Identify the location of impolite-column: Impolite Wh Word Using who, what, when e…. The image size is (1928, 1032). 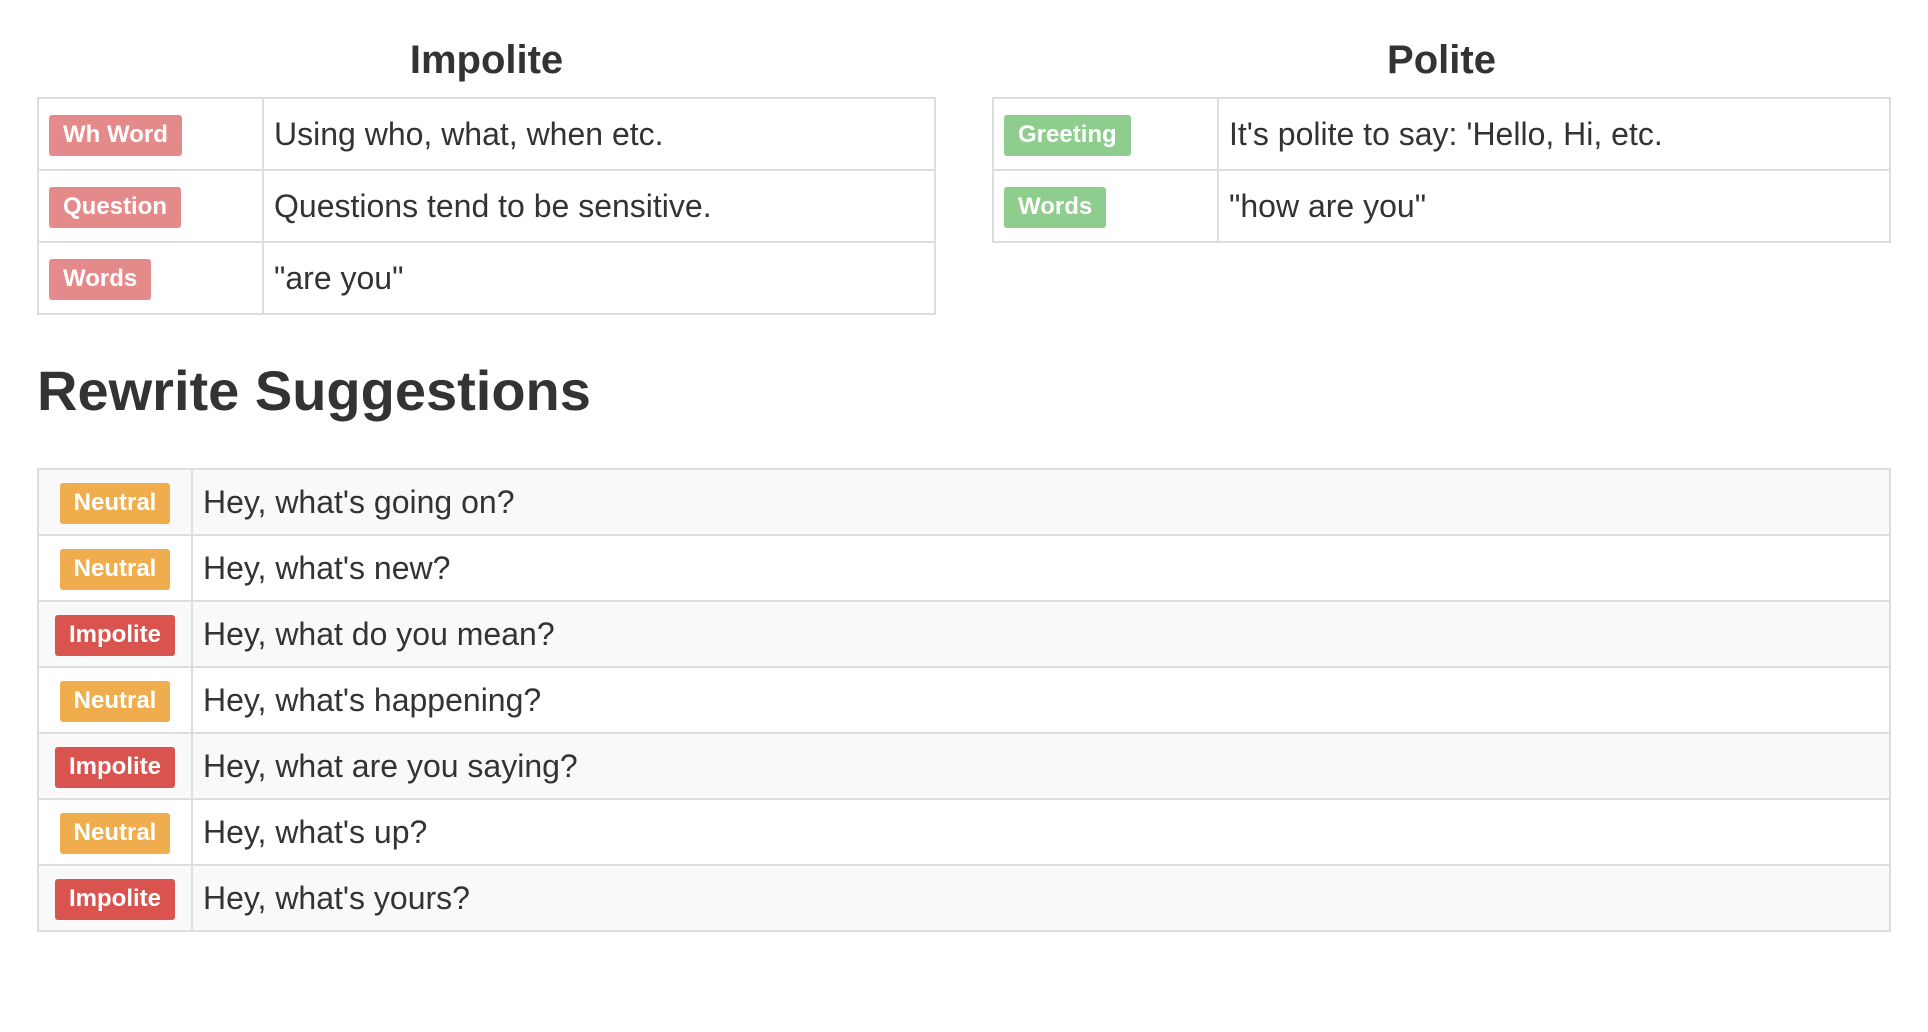
(486, 169).